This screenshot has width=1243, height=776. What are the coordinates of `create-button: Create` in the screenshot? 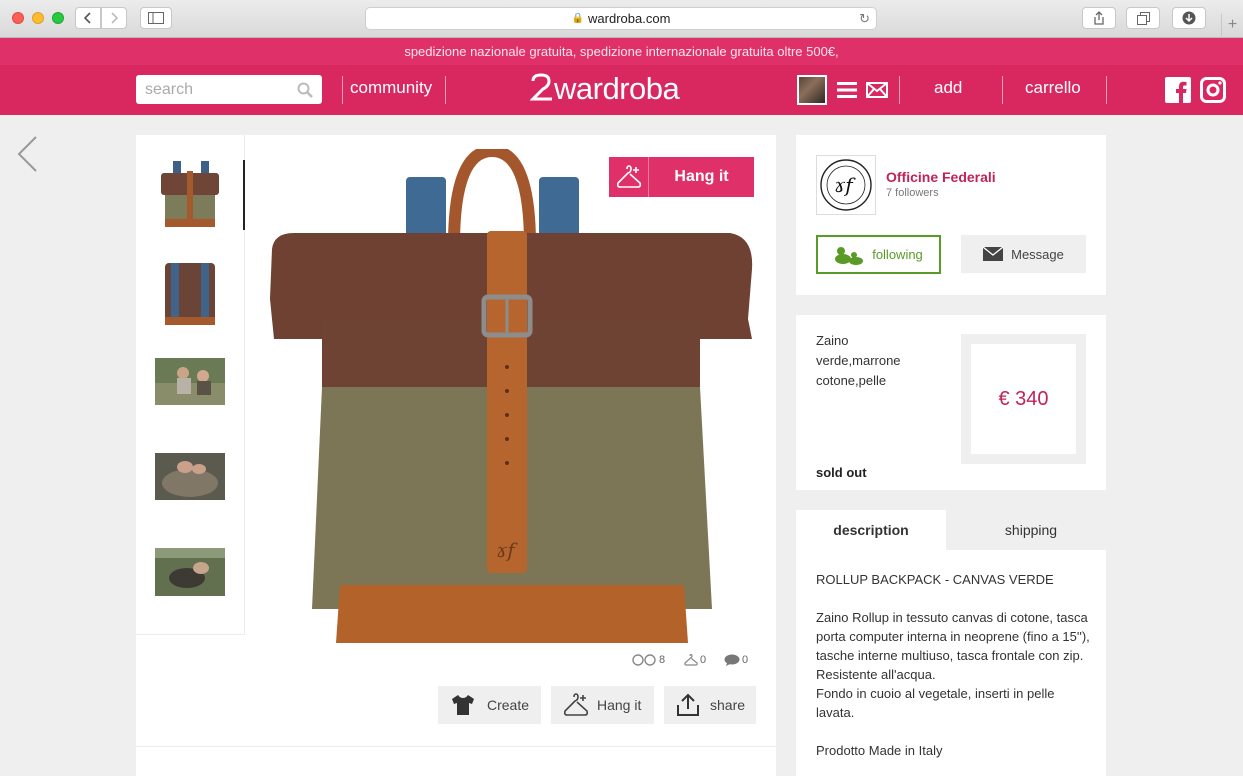 It's located at (489, 705).